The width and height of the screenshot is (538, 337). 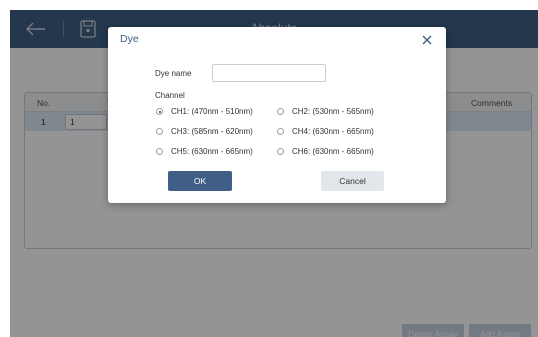 I want to click on channel-label: Channel, so click(x=170, y=95).